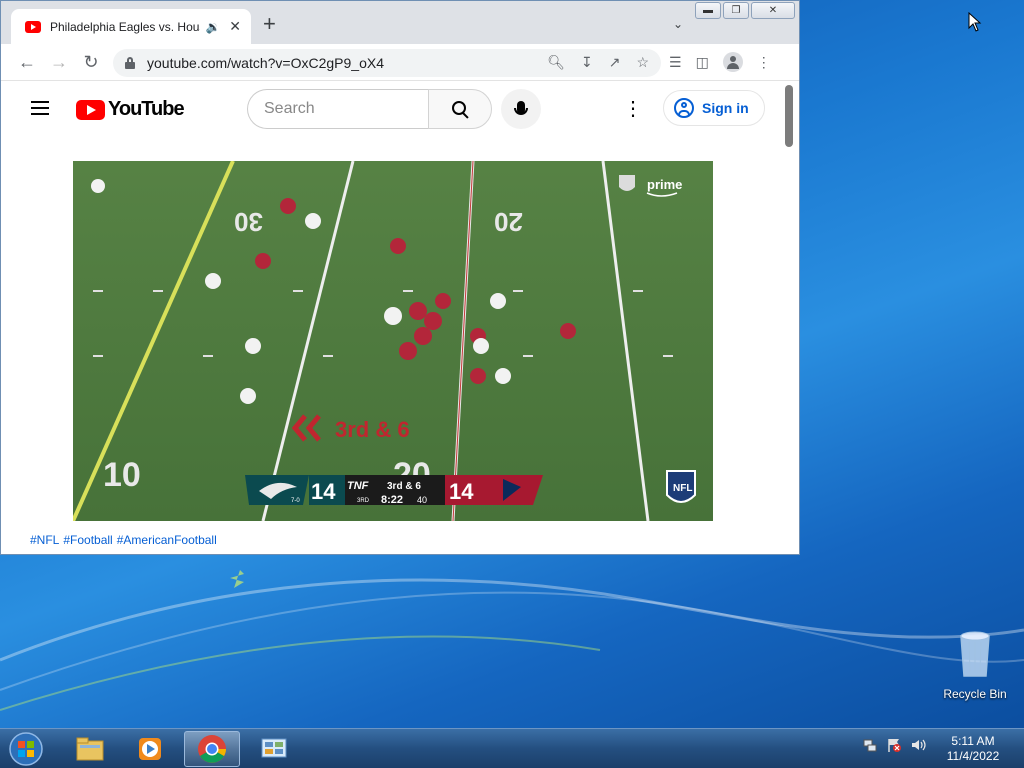 Image resolution: width=1024 pixels, height=768 pixels. Describe the element at coordinates (732, 62) in the screenshot. I see `profile-avatar-icon` at that location.